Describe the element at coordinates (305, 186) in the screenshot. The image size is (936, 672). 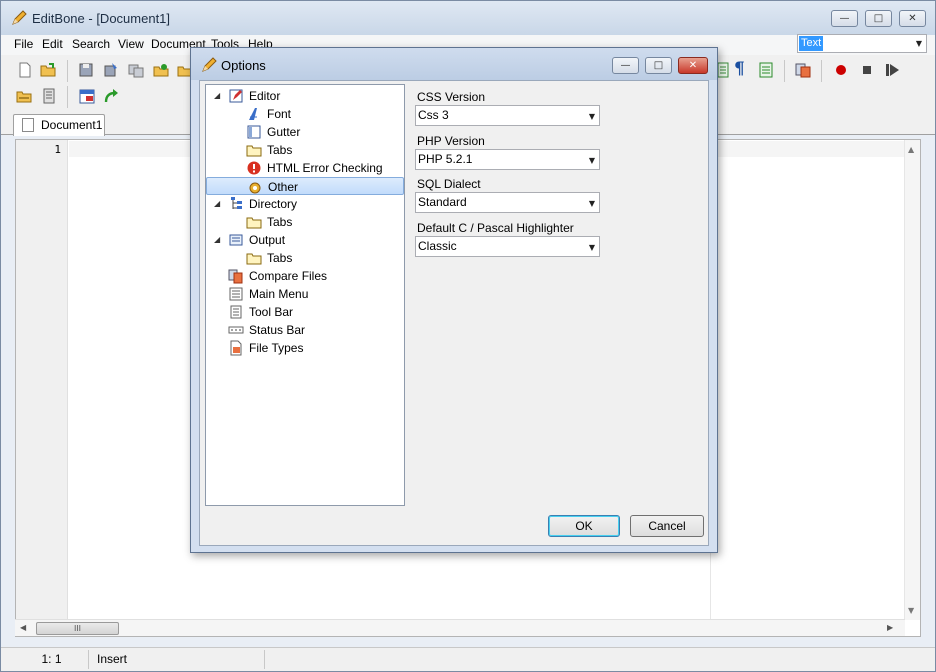
I see `tree-item-other: Other` at that location.